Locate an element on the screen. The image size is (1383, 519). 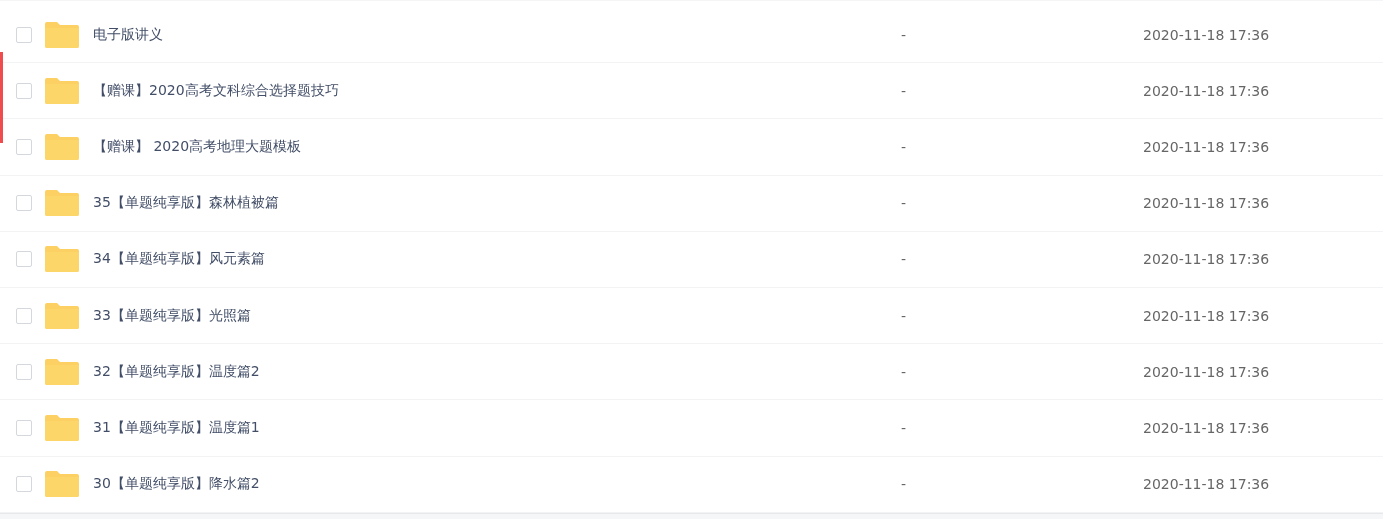
file-name: 30【单题纯享版】降水篇2 is located at coordinates (497, 484).